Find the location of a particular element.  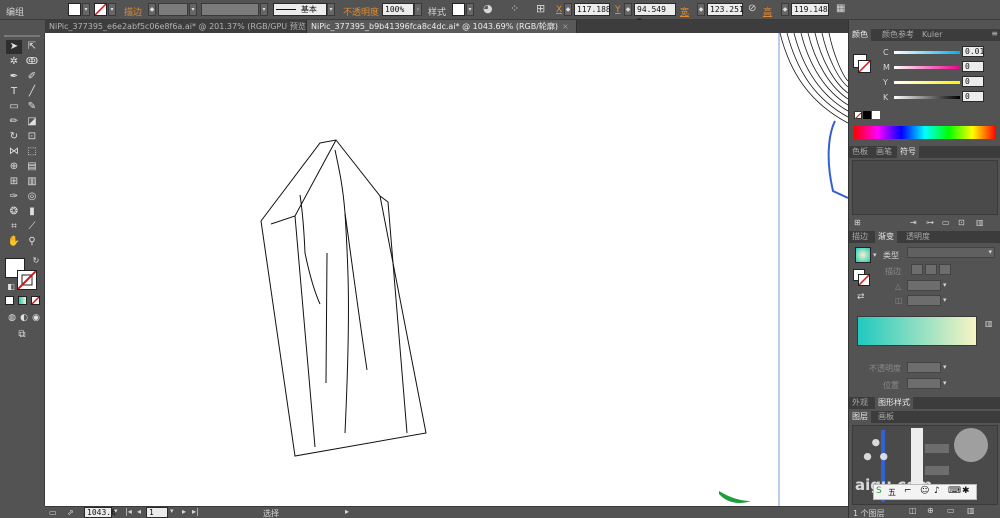

panel-grip is located at coordinates (22, 36).